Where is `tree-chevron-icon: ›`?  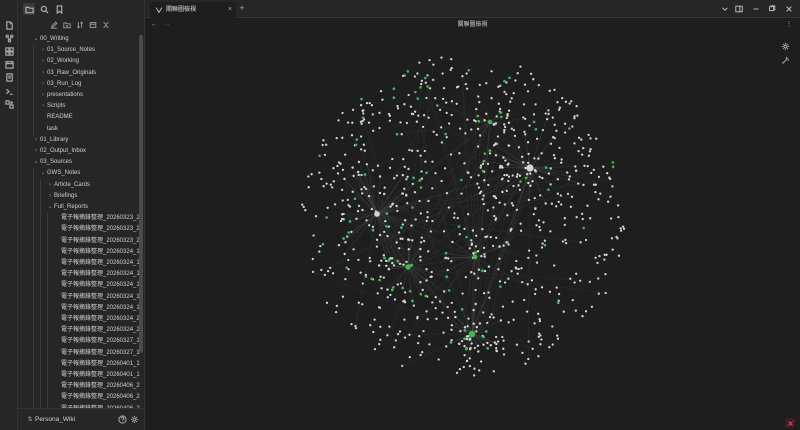 tree-chevron-icon: › is located at coordinates (43, 84).